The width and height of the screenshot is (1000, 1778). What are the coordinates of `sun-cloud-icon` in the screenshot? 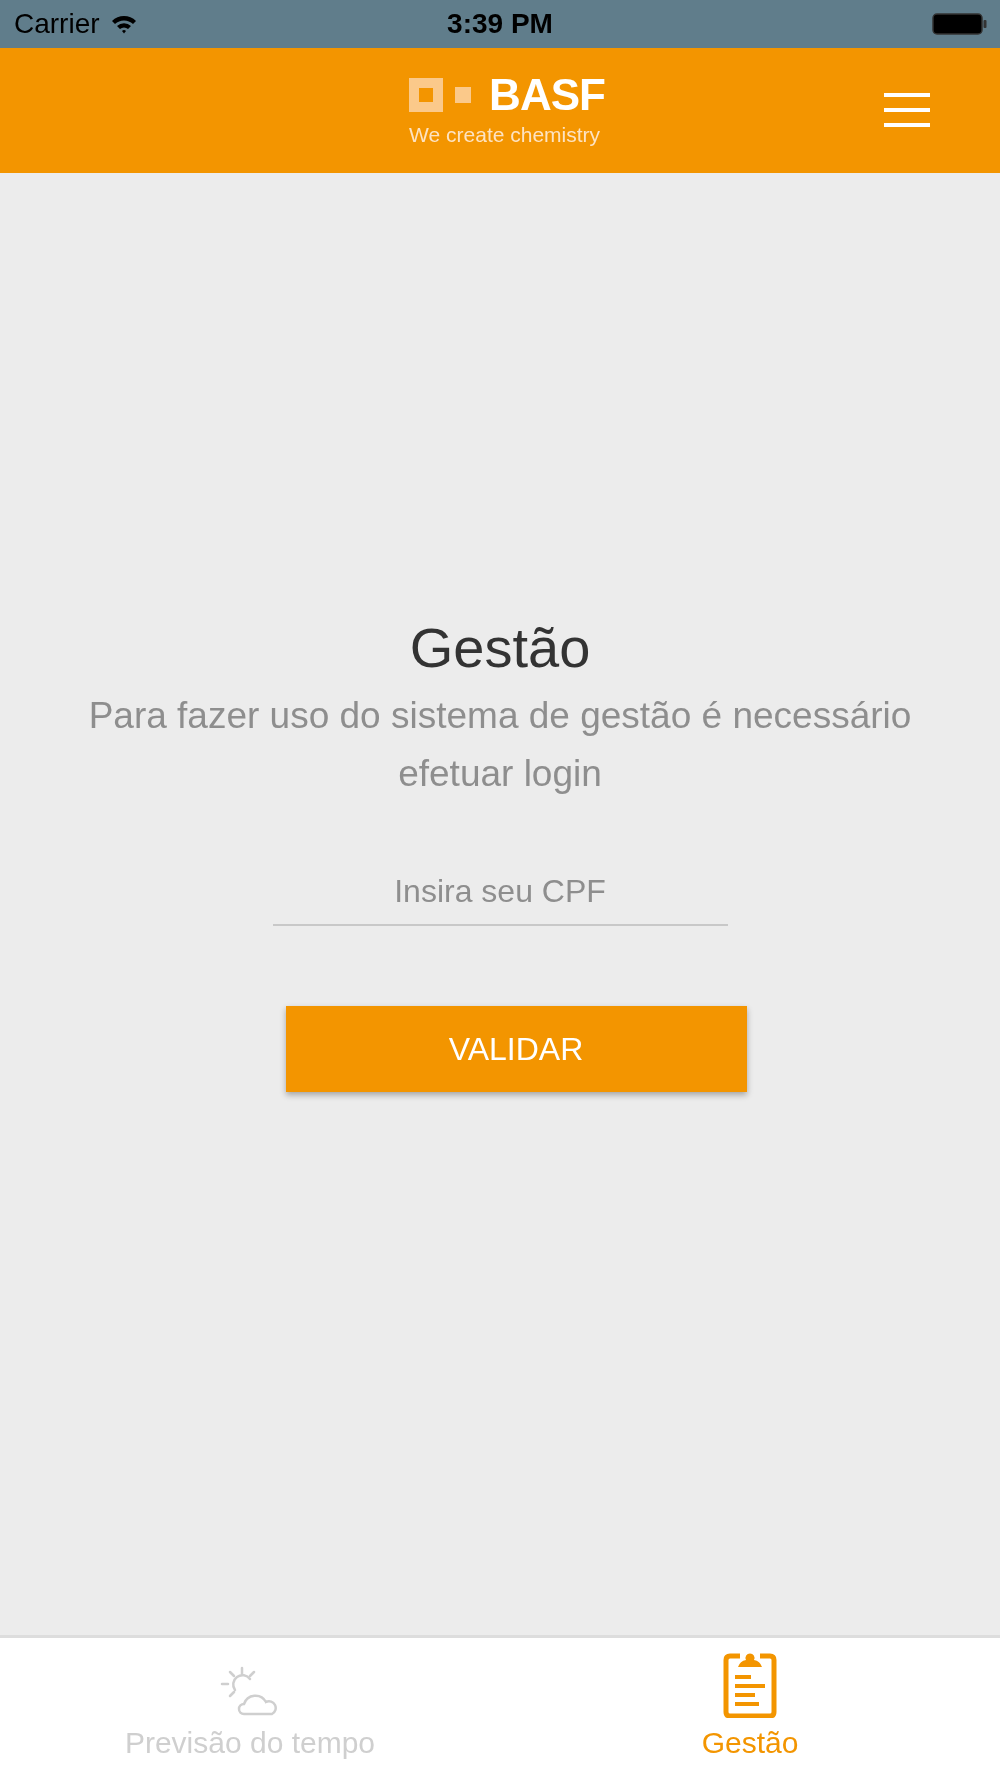 It's located at (250, 1692).